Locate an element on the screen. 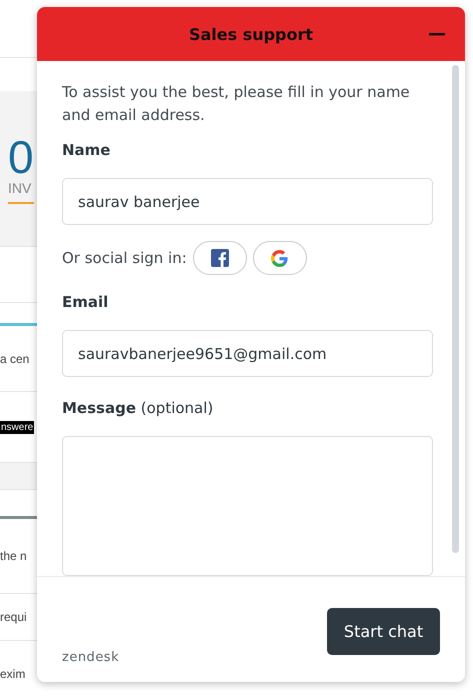  intro-text: To assist you the best, please fill in your name and email address. is located at coordinates (236, 104).